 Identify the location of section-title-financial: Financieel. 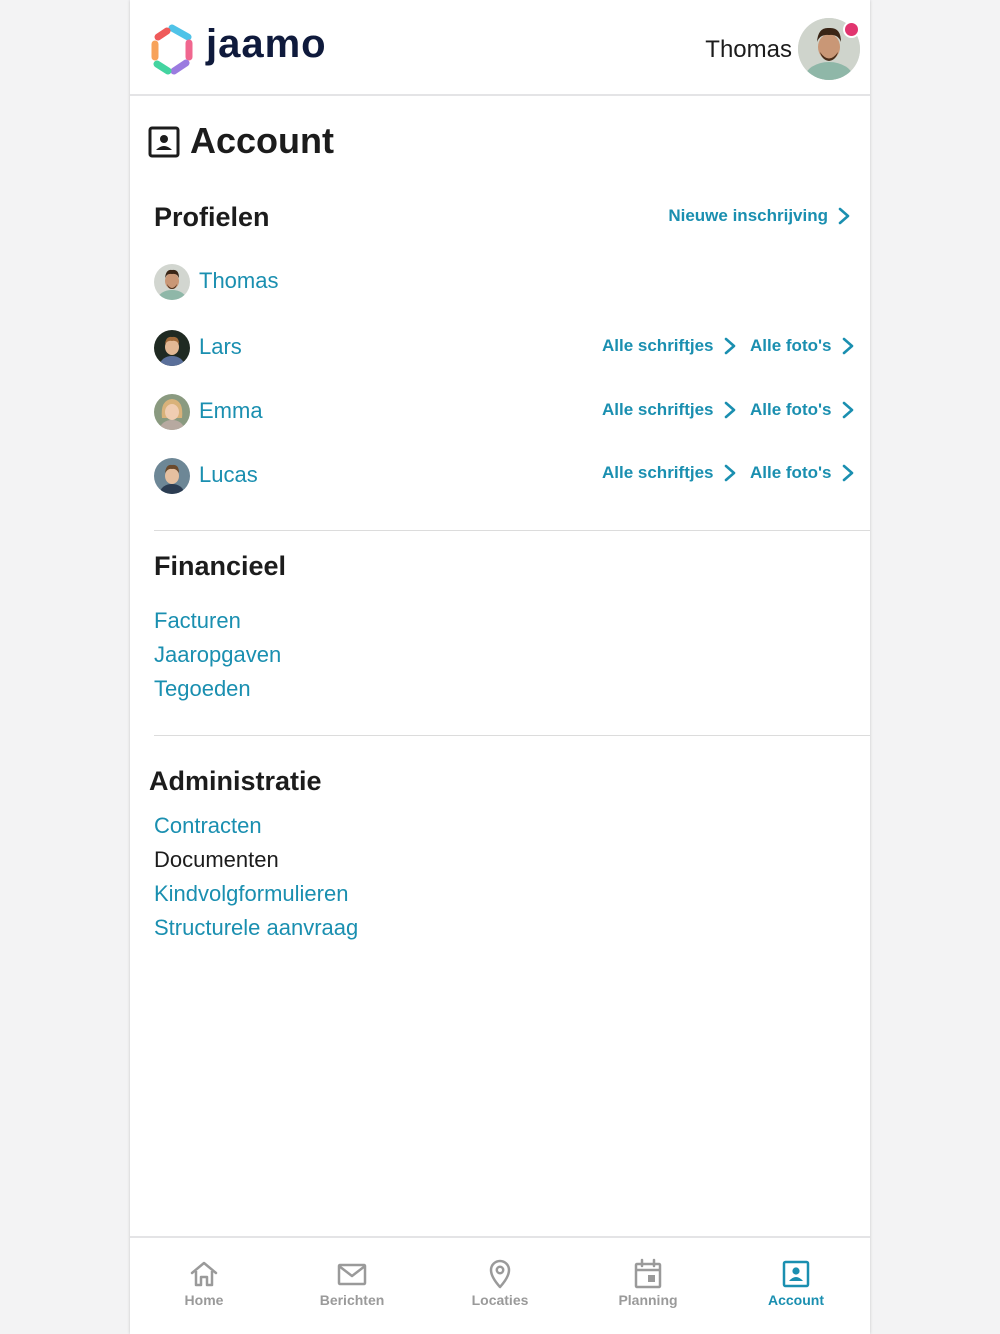
(220, 566).